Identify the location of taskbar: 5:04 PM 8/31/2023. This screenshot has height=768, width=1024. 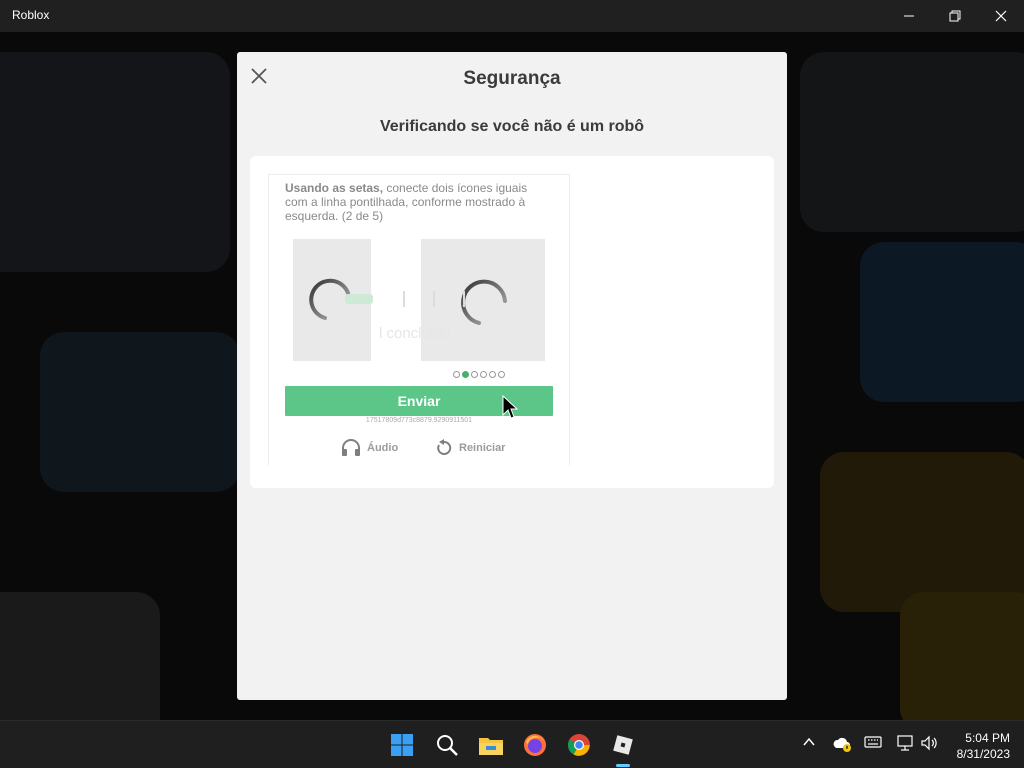
(512, 744).